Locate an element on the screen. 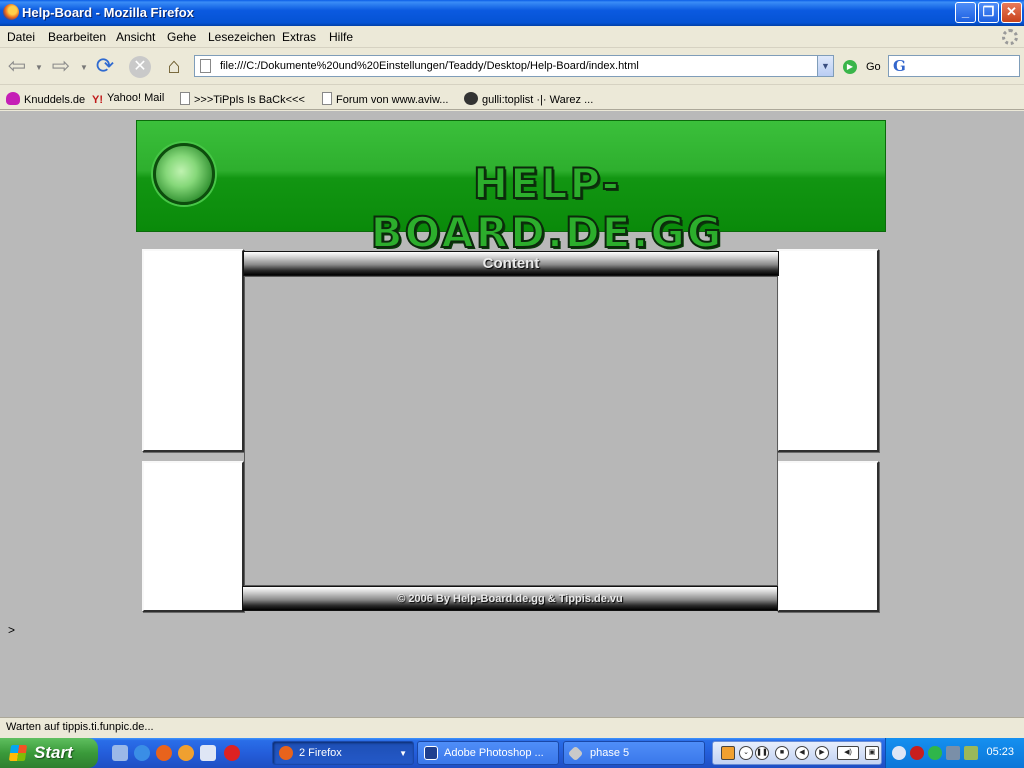  messenger-icon is located at coordinates (208, 753).